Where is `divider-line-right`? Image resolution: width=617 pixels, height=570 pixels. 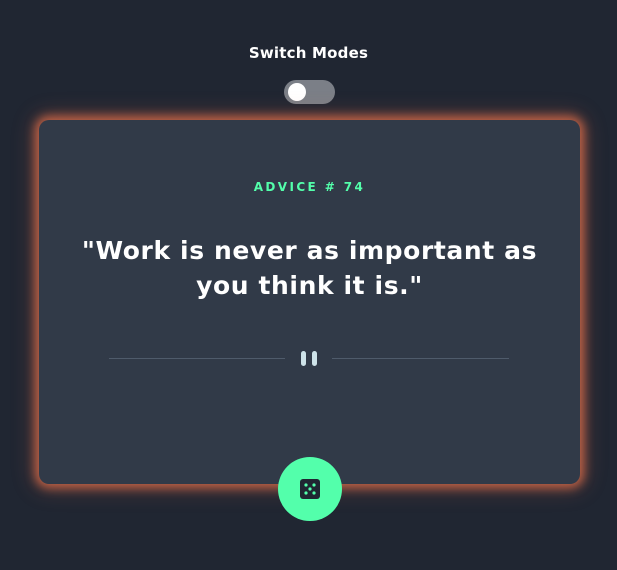 divider-line-right is located at coordinates (420, 358).